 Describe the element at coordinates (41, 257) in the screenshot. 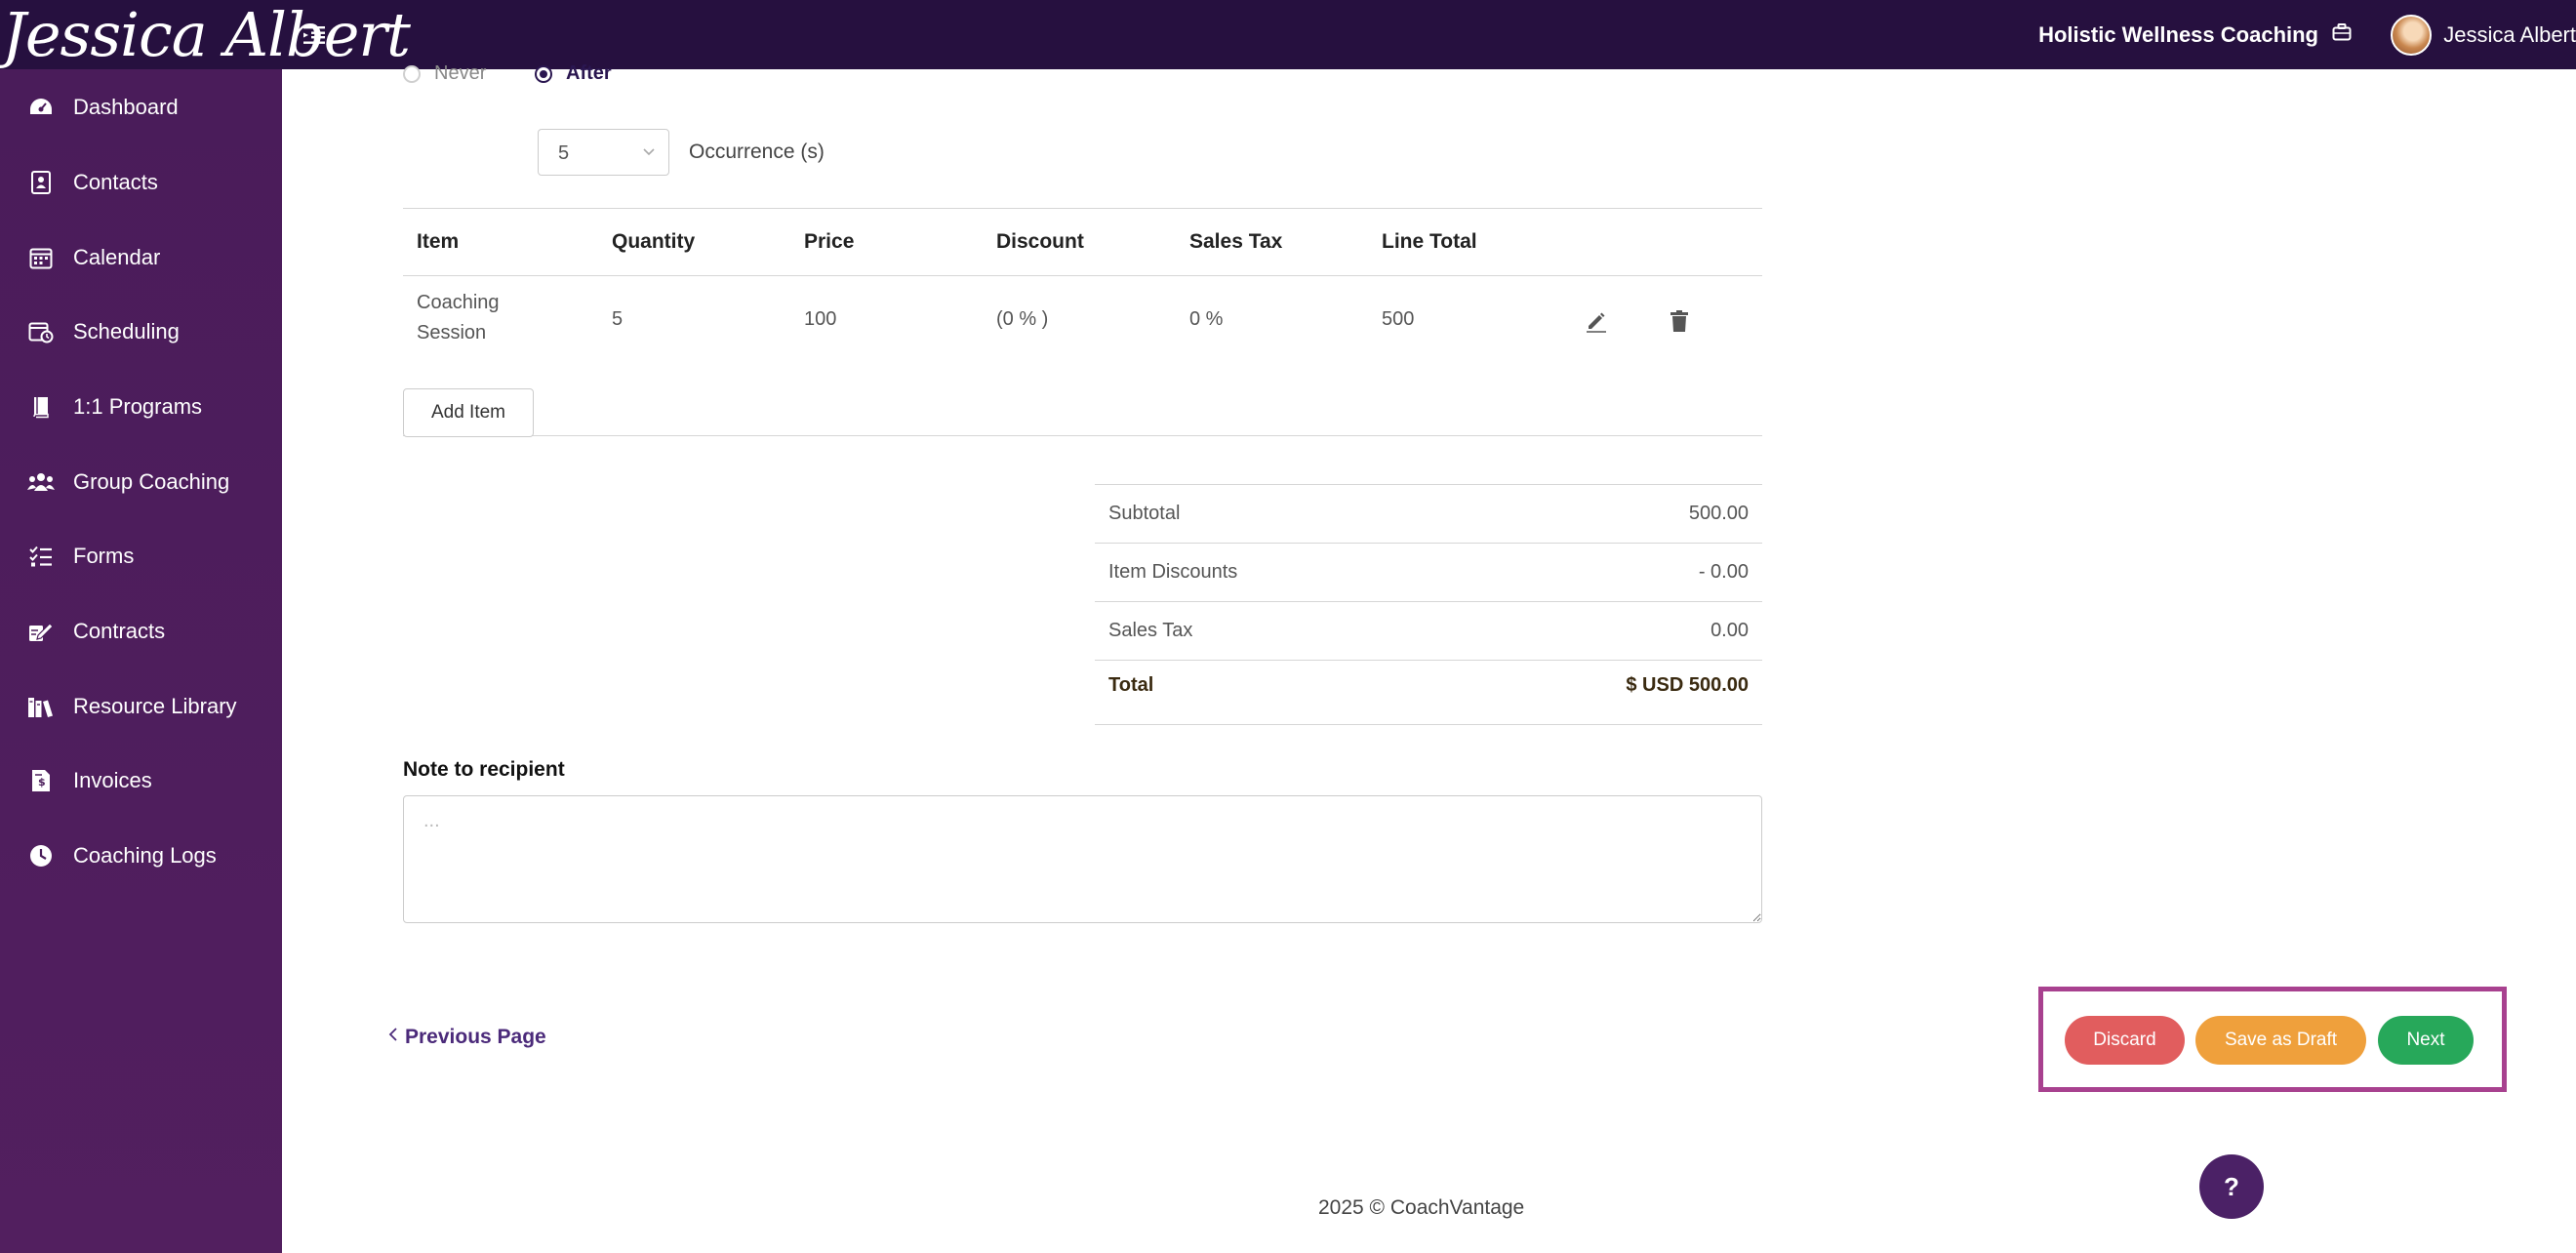

I see `calendar-icon` at that location.